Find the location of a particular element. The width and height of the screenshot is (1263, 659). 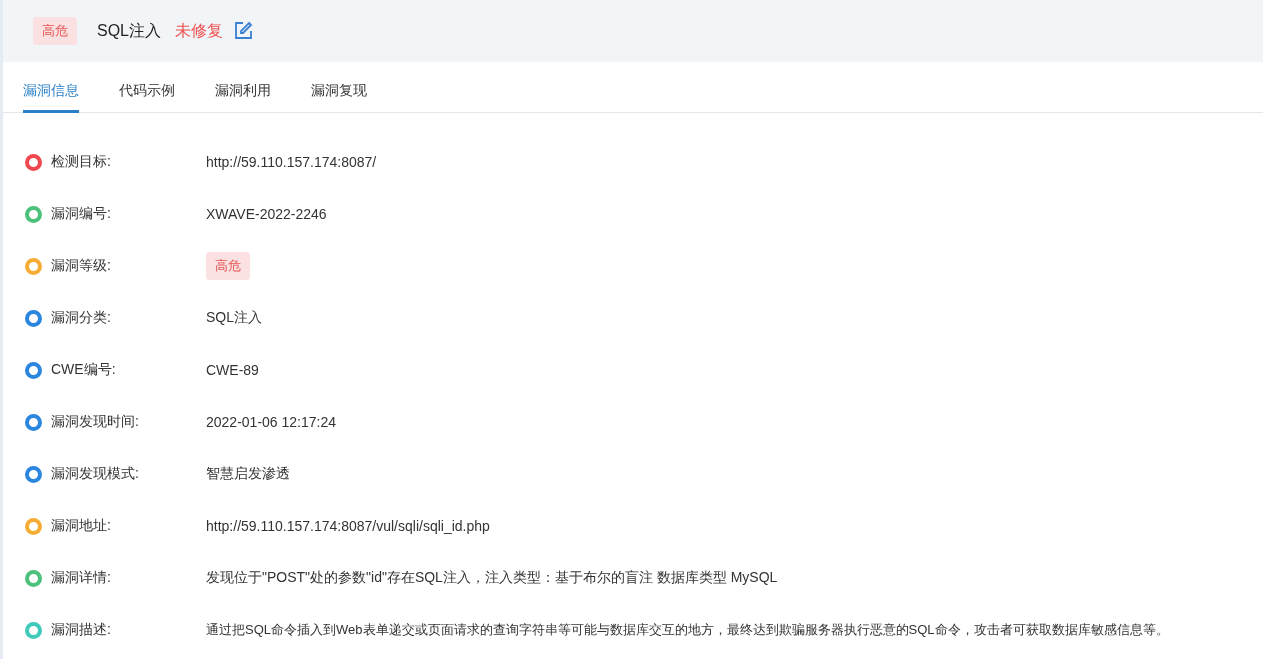

field-label: 漏洞地址: is located at coordinates (81, 526).